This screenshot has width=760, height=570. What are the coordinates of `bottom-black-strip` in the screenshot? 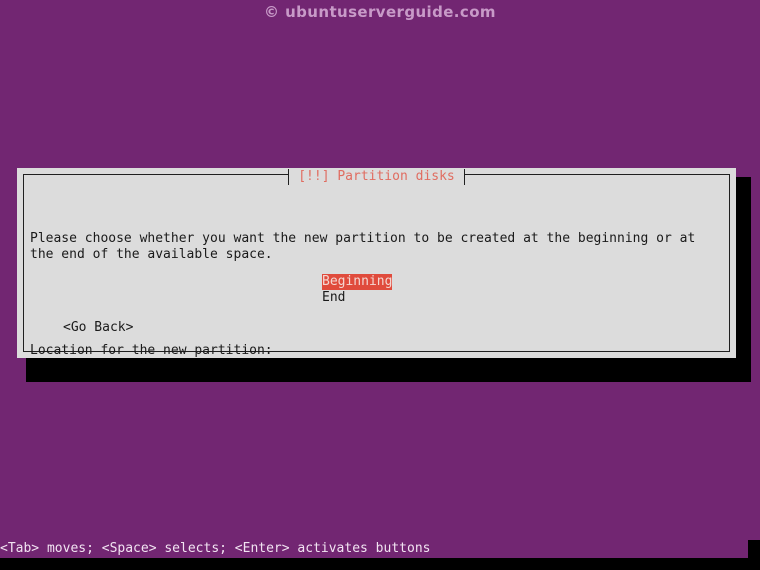 It's located at (380, 564).